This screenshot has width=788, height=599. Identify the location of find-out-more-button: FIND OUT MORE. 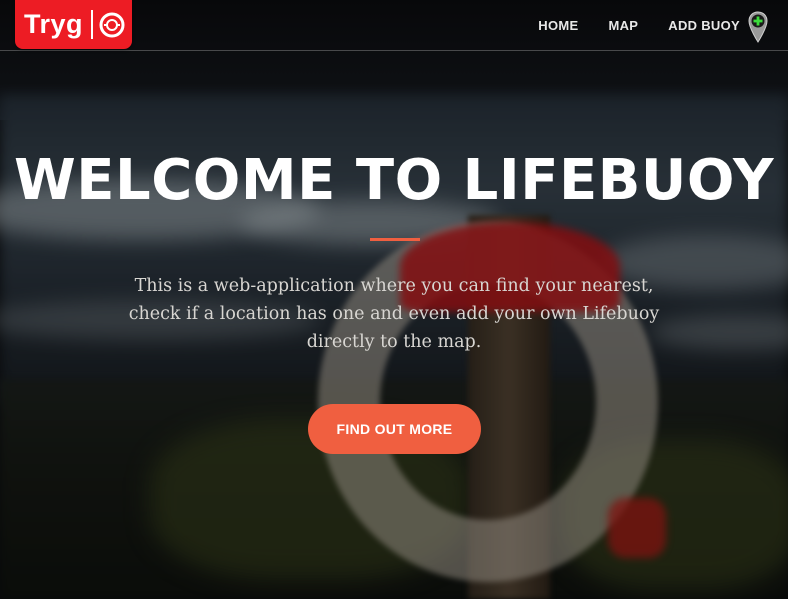
(394, 429).